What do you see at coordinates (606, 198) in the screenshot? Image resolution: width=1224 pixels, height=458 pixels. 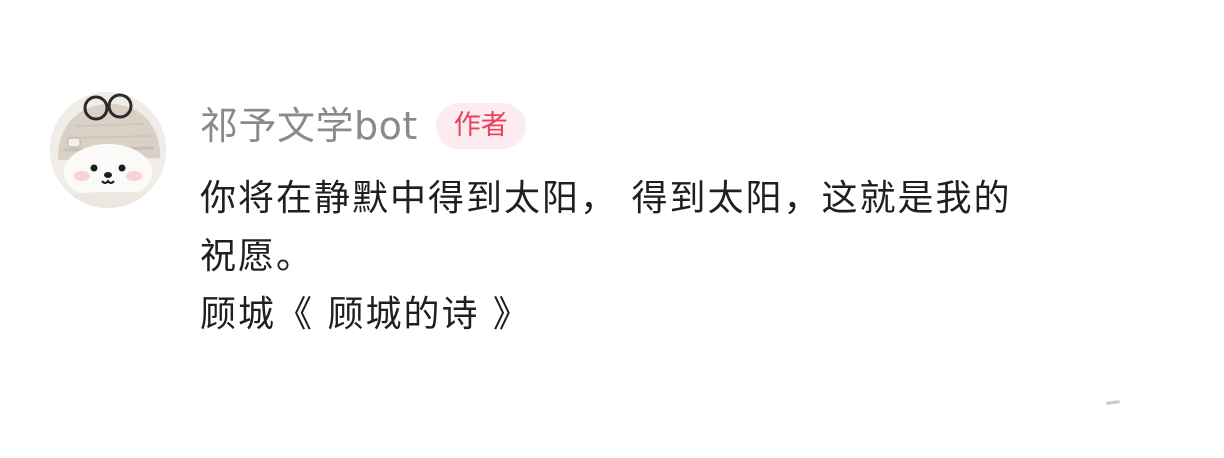 I see `comment-line: 你将在静默中得到太阳， 得到太阳，这就是我的` at bounding box center [606, 198].